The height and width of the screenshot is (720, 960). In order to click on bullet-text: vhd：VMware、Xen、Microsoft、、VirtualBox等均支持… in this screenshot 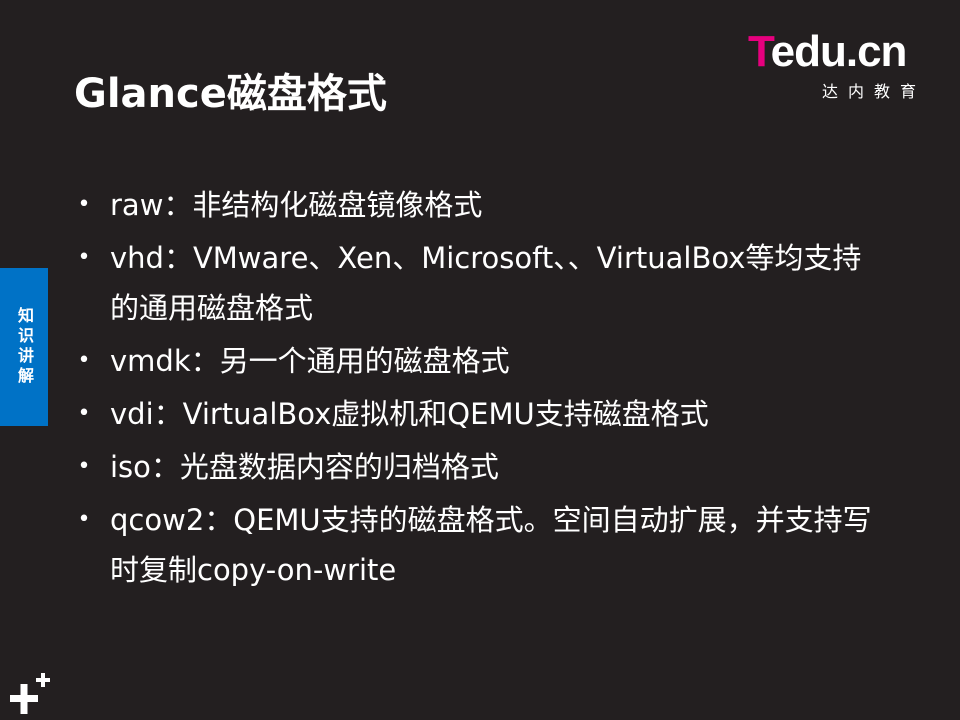, I will do `click(486, 283)`.